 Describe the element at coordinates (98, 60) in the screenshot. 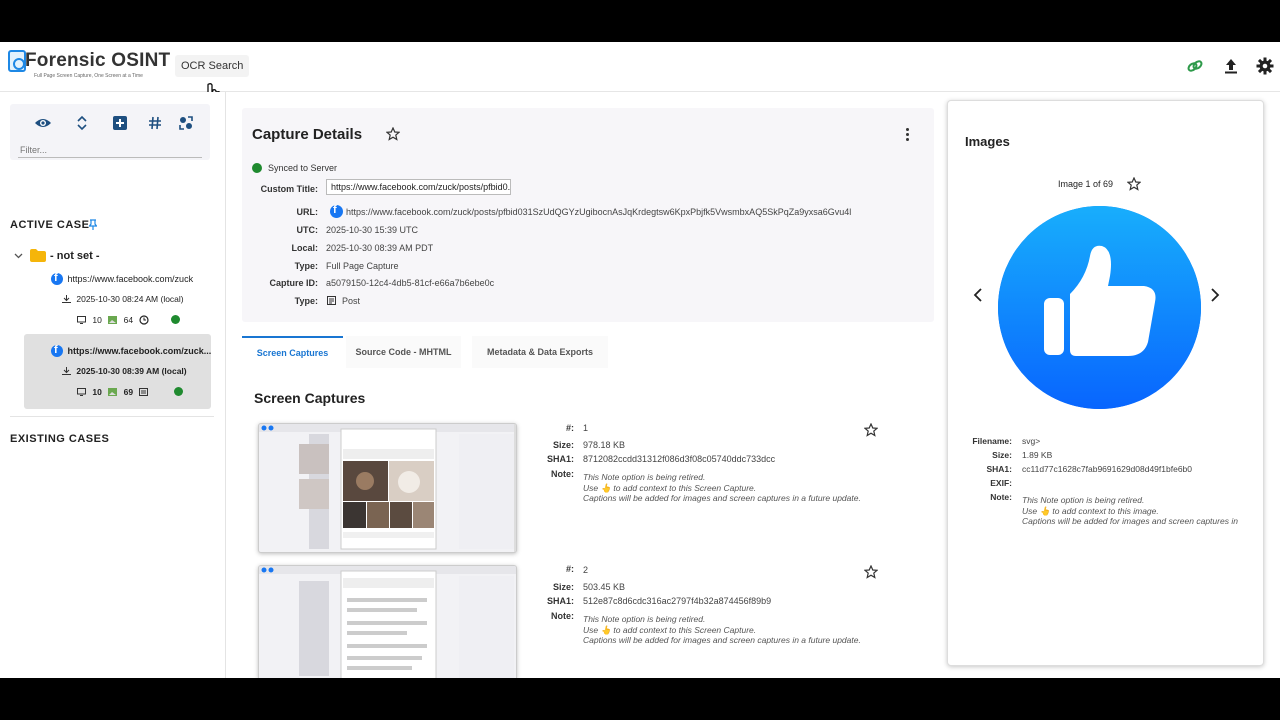

I see `app-title: Forensic OSINT` at that location.